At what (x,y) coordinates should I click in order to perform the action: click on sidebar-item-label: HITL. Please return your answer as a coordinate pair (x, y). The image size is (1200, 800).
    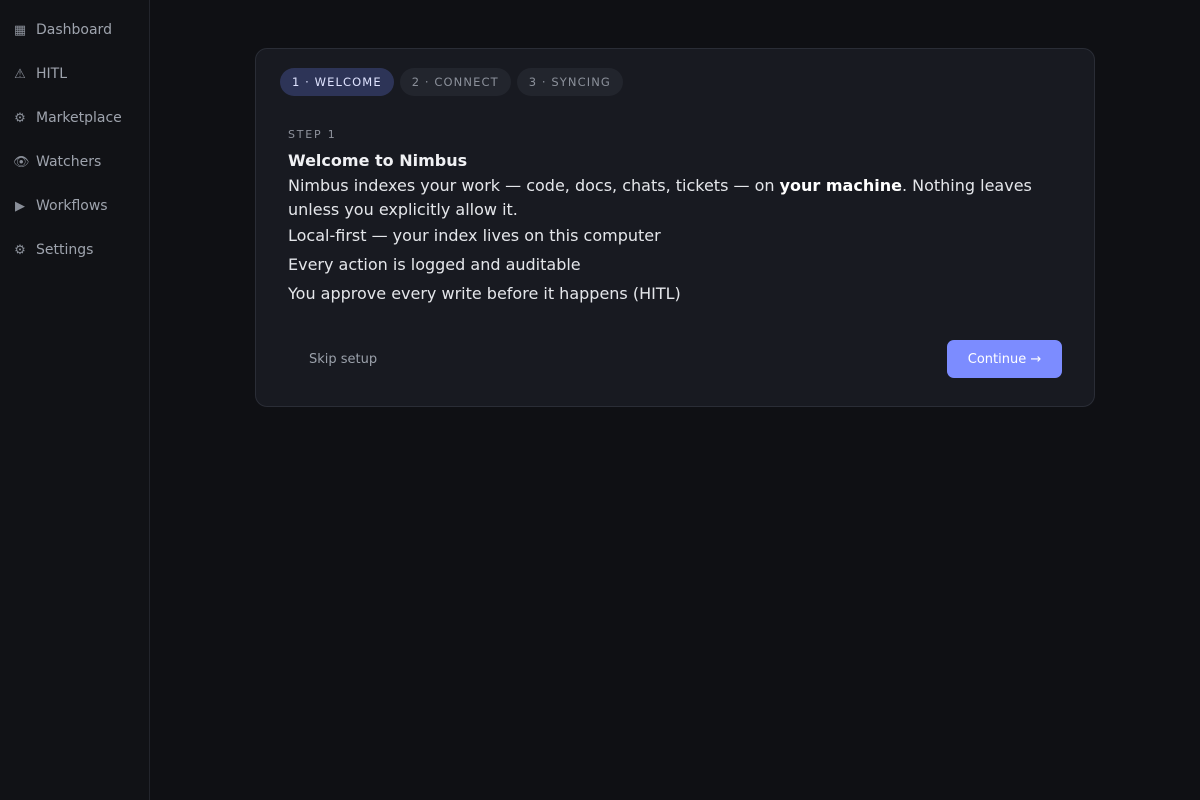
    Looking at the image, I should click on (52, 74).